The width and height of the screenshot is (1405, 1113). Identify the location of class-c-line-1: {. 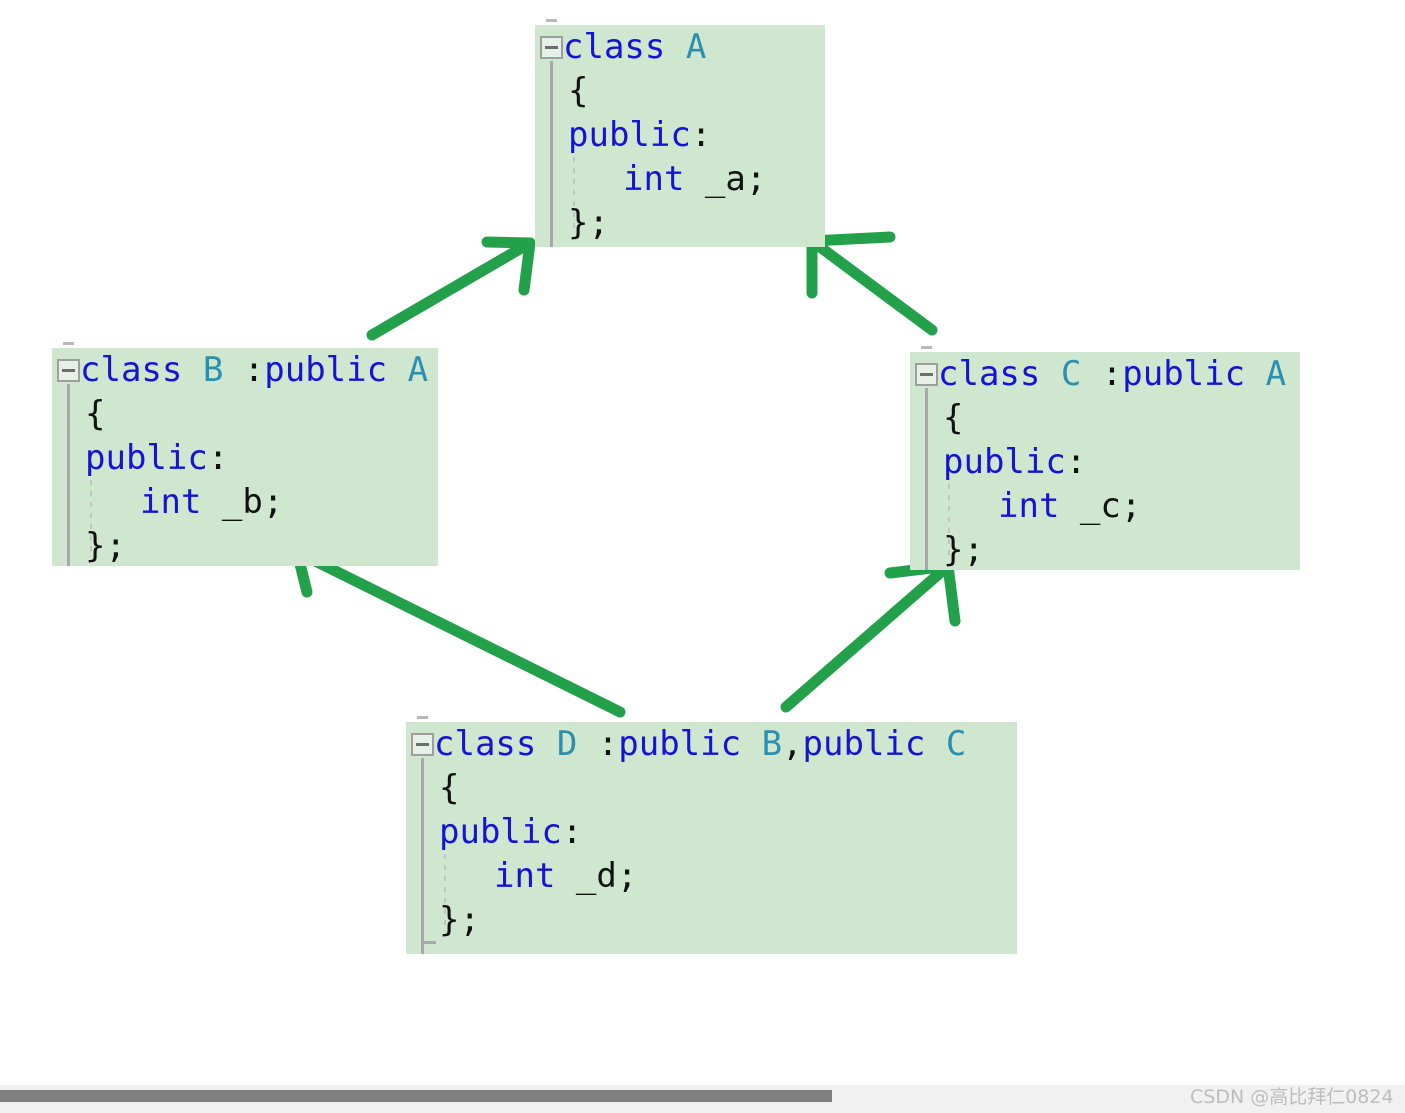
(1098, 418).